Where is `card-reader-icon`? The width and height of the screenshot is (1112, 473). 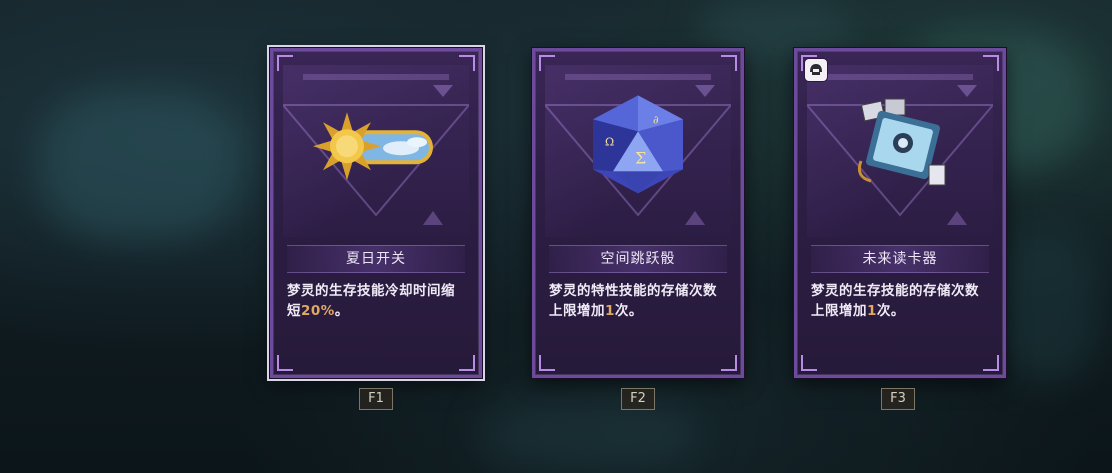
card-reader-icon is located at coordinates (901, 142).